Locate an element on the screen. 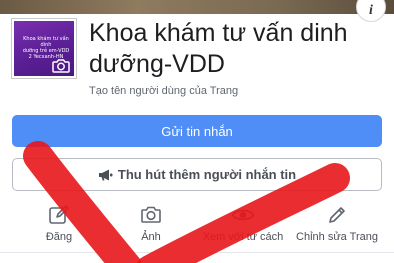  promote-messages-button: Thu hút thêm người nhắn tin is located at coordinates (197, 174).